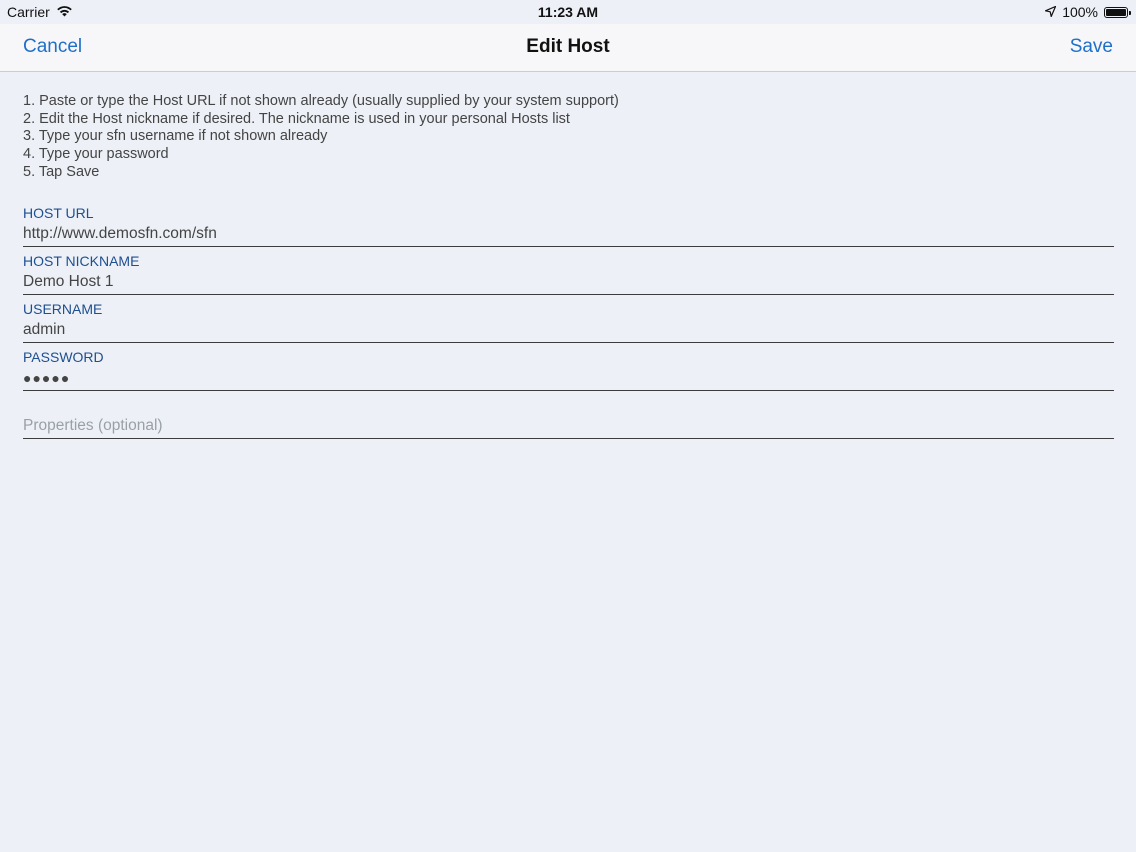  What do you see at coordinates (63, 309) in the screenshot?
I see `username-label: USERNAME` at bounding box center [63, 309].